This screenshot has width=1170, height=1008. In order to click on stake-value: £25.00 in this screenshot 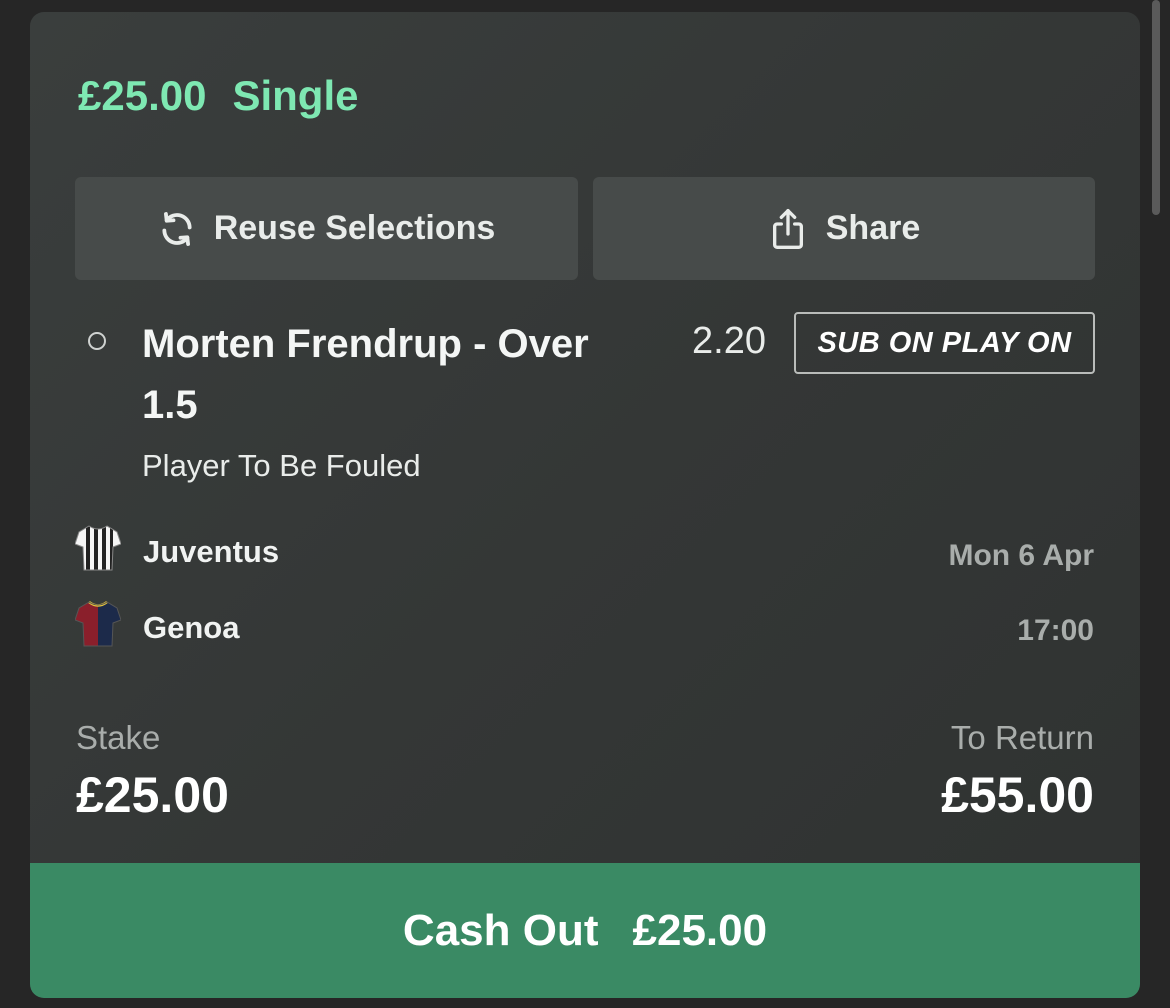, I will do `click(152, 795)`.